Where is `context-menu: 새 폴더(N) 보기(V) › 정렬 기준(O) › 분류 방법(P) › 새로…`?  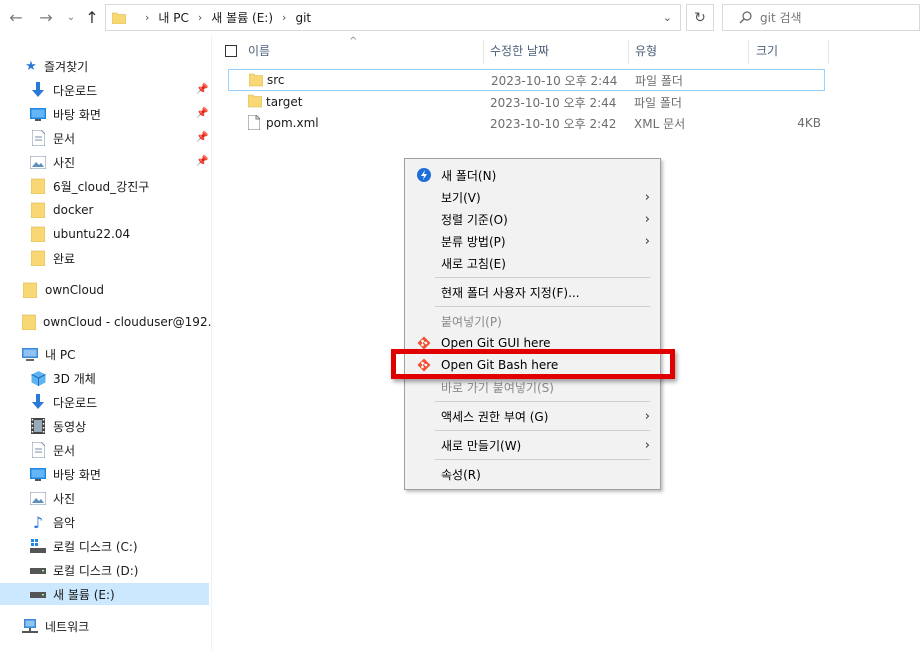
context-menu: 새 폴더(N) 보기(V) › 정렬 기준(O) › 분류 방법(P) › 새로… is located at coordinates (532, 324).